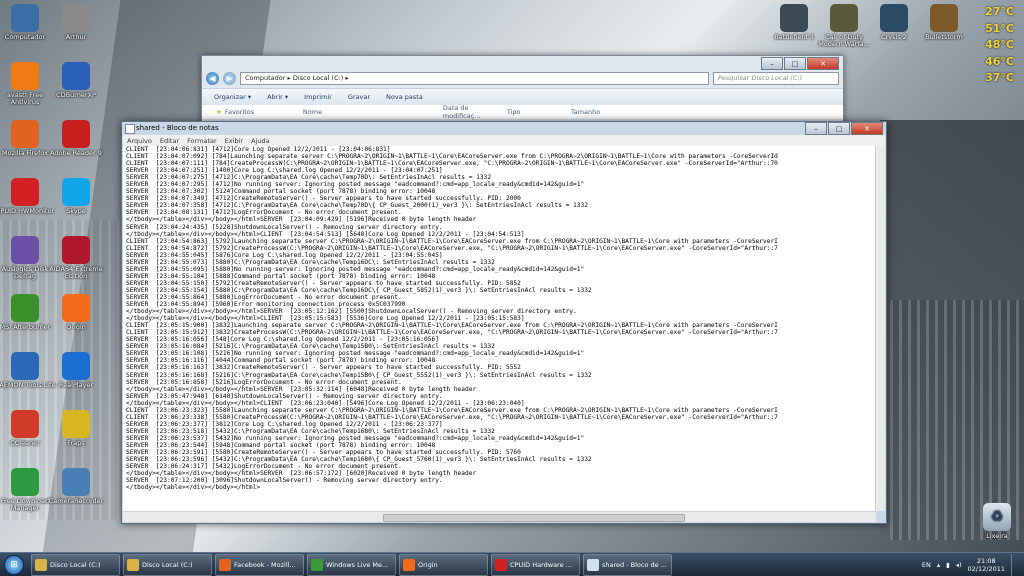 Image resolution: width=1024 pixels, height=576 pixels. Describe the element at coordinates (202, 141) in the screenshot. I see `menu-format: Formatar` at that location.